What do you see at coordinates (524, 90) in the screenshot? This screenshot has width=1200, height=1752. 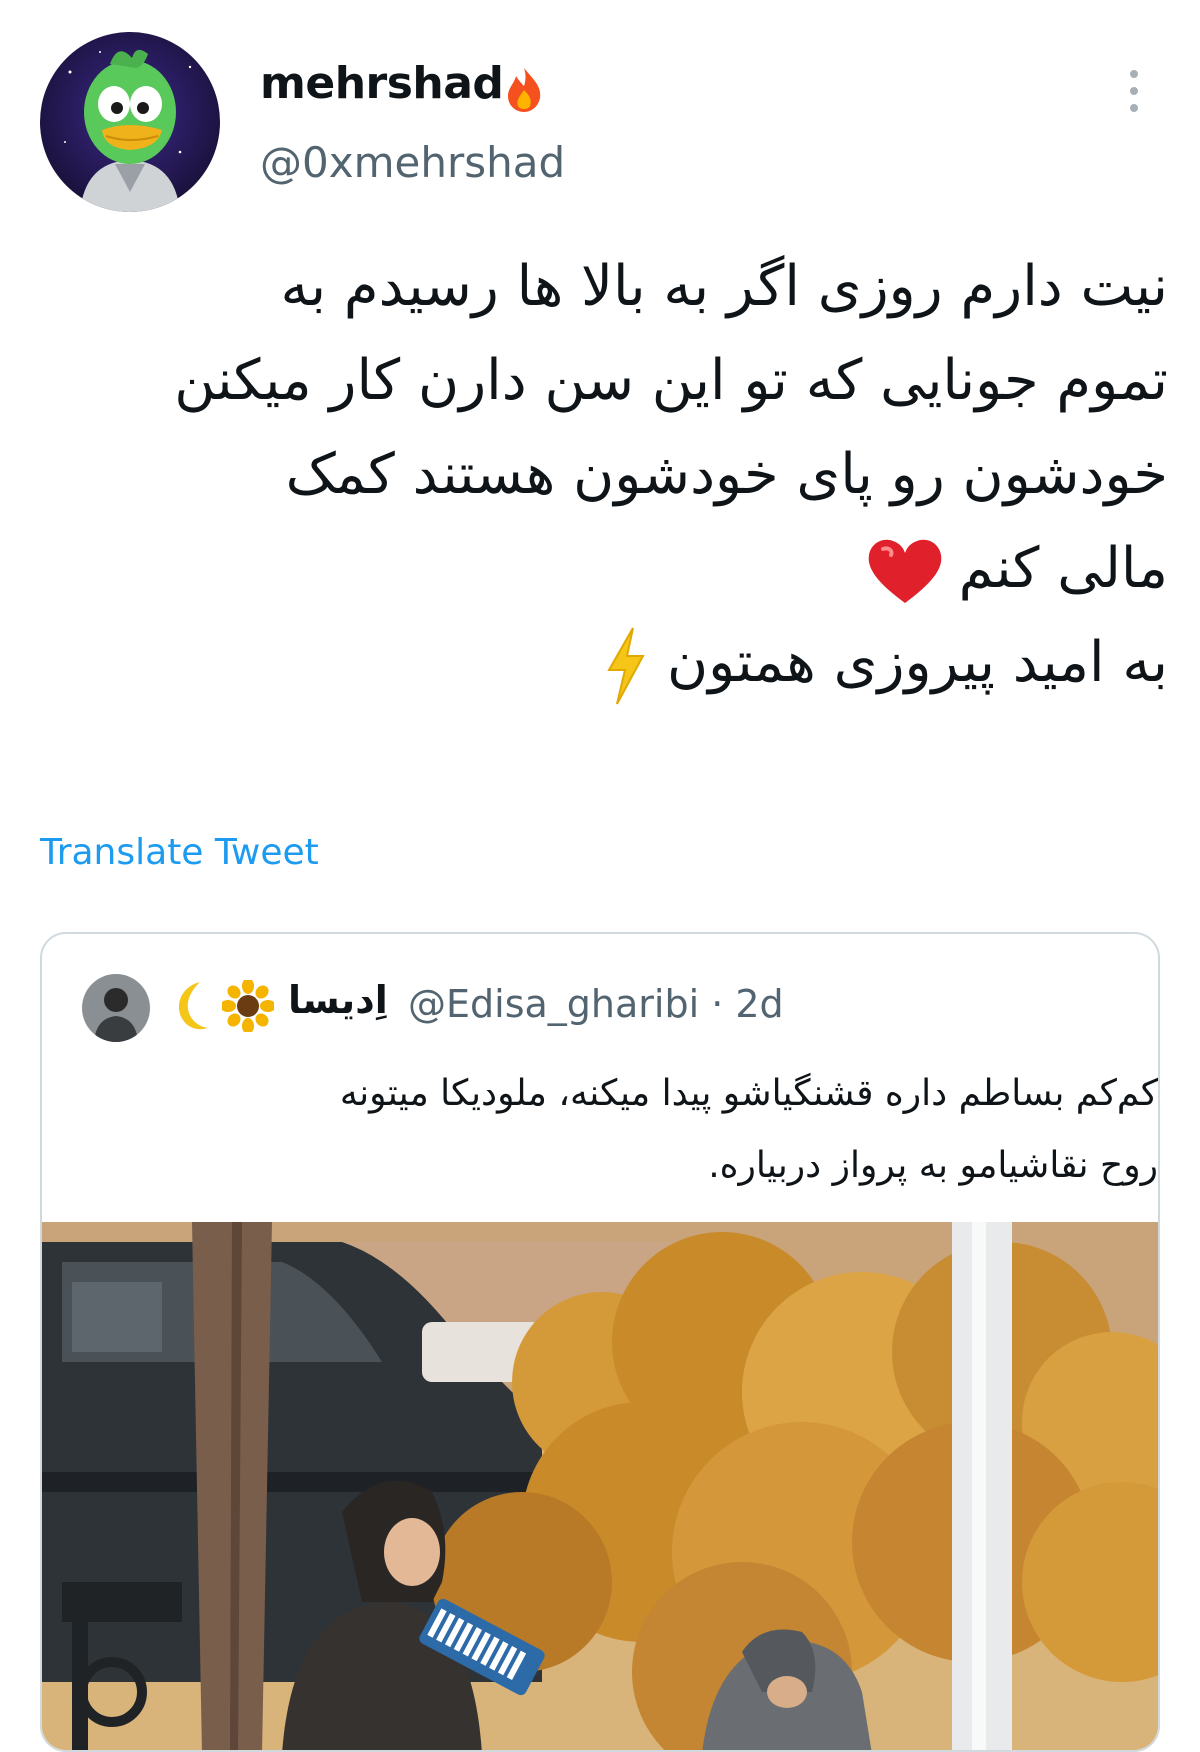 I see `fire-icon` at bounding box center [524, 90].